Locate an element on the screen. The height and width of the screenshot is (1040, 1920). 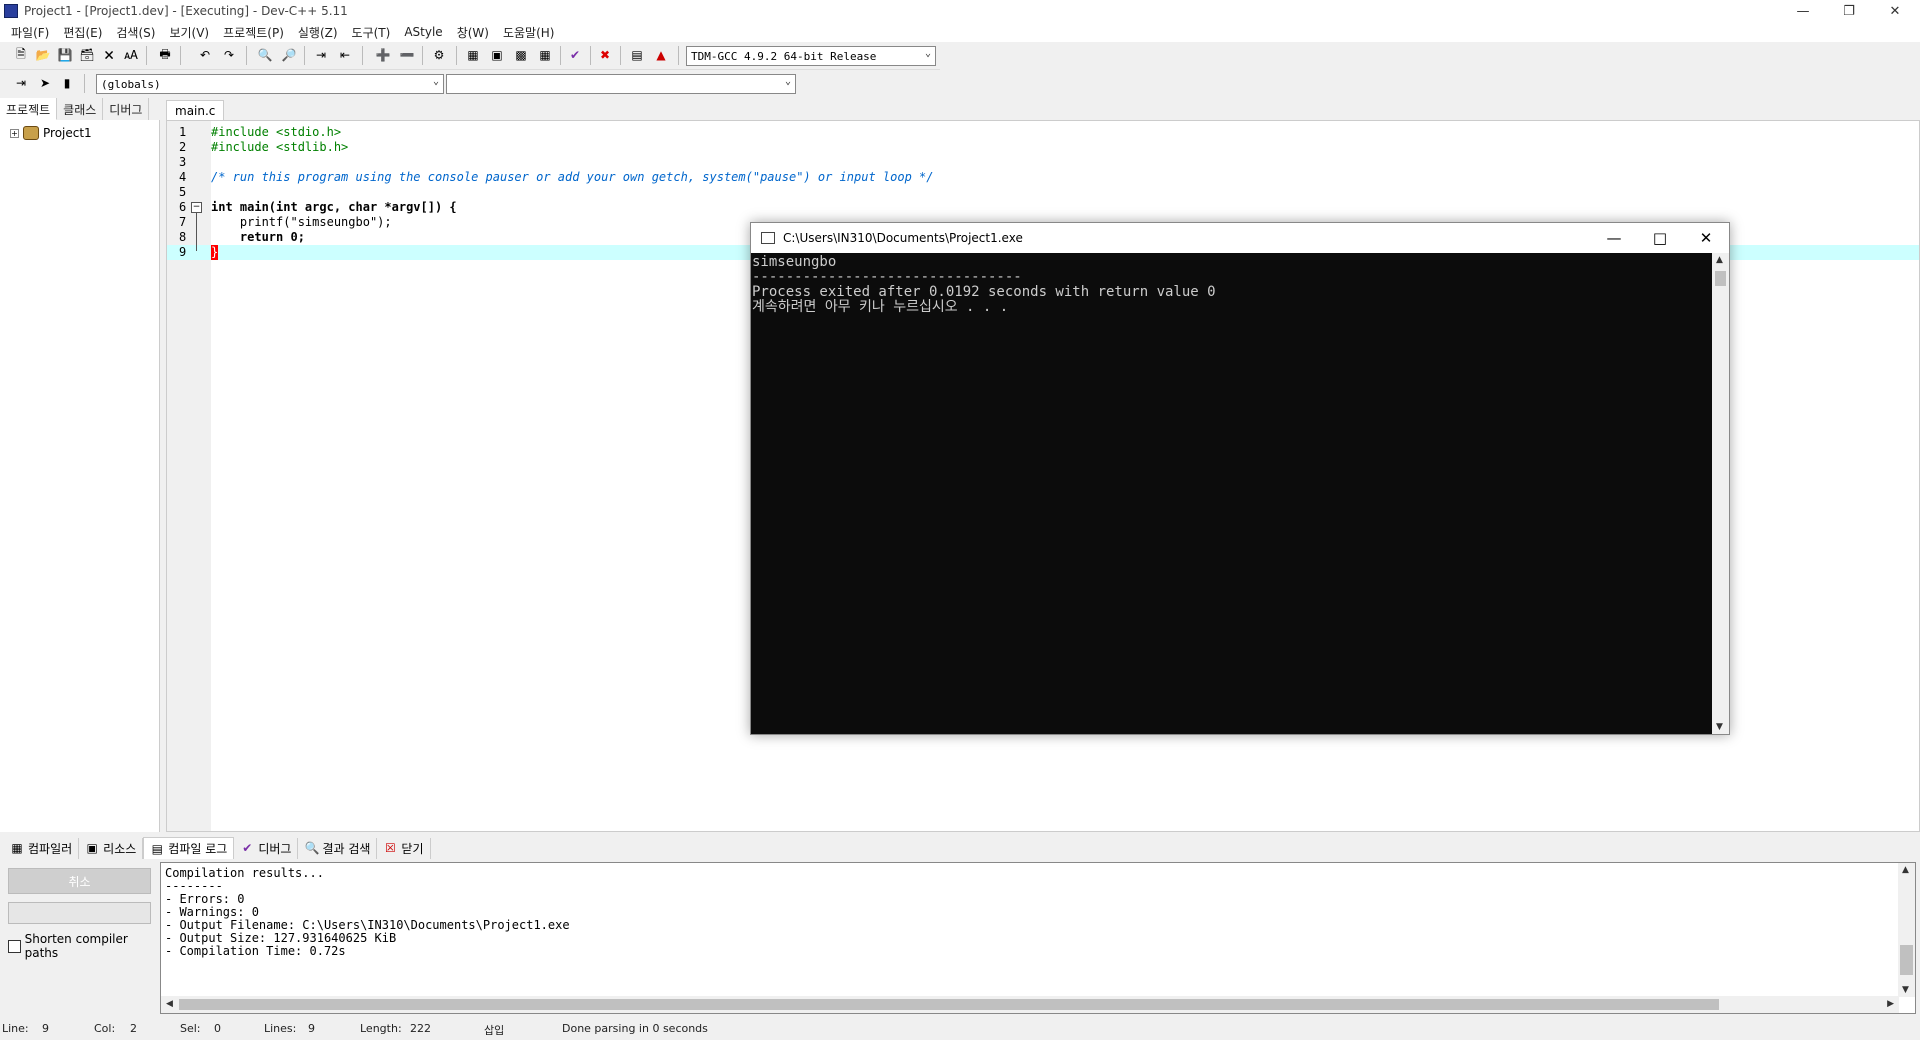
status-col: 2 is located at coordinates (133, 1028).